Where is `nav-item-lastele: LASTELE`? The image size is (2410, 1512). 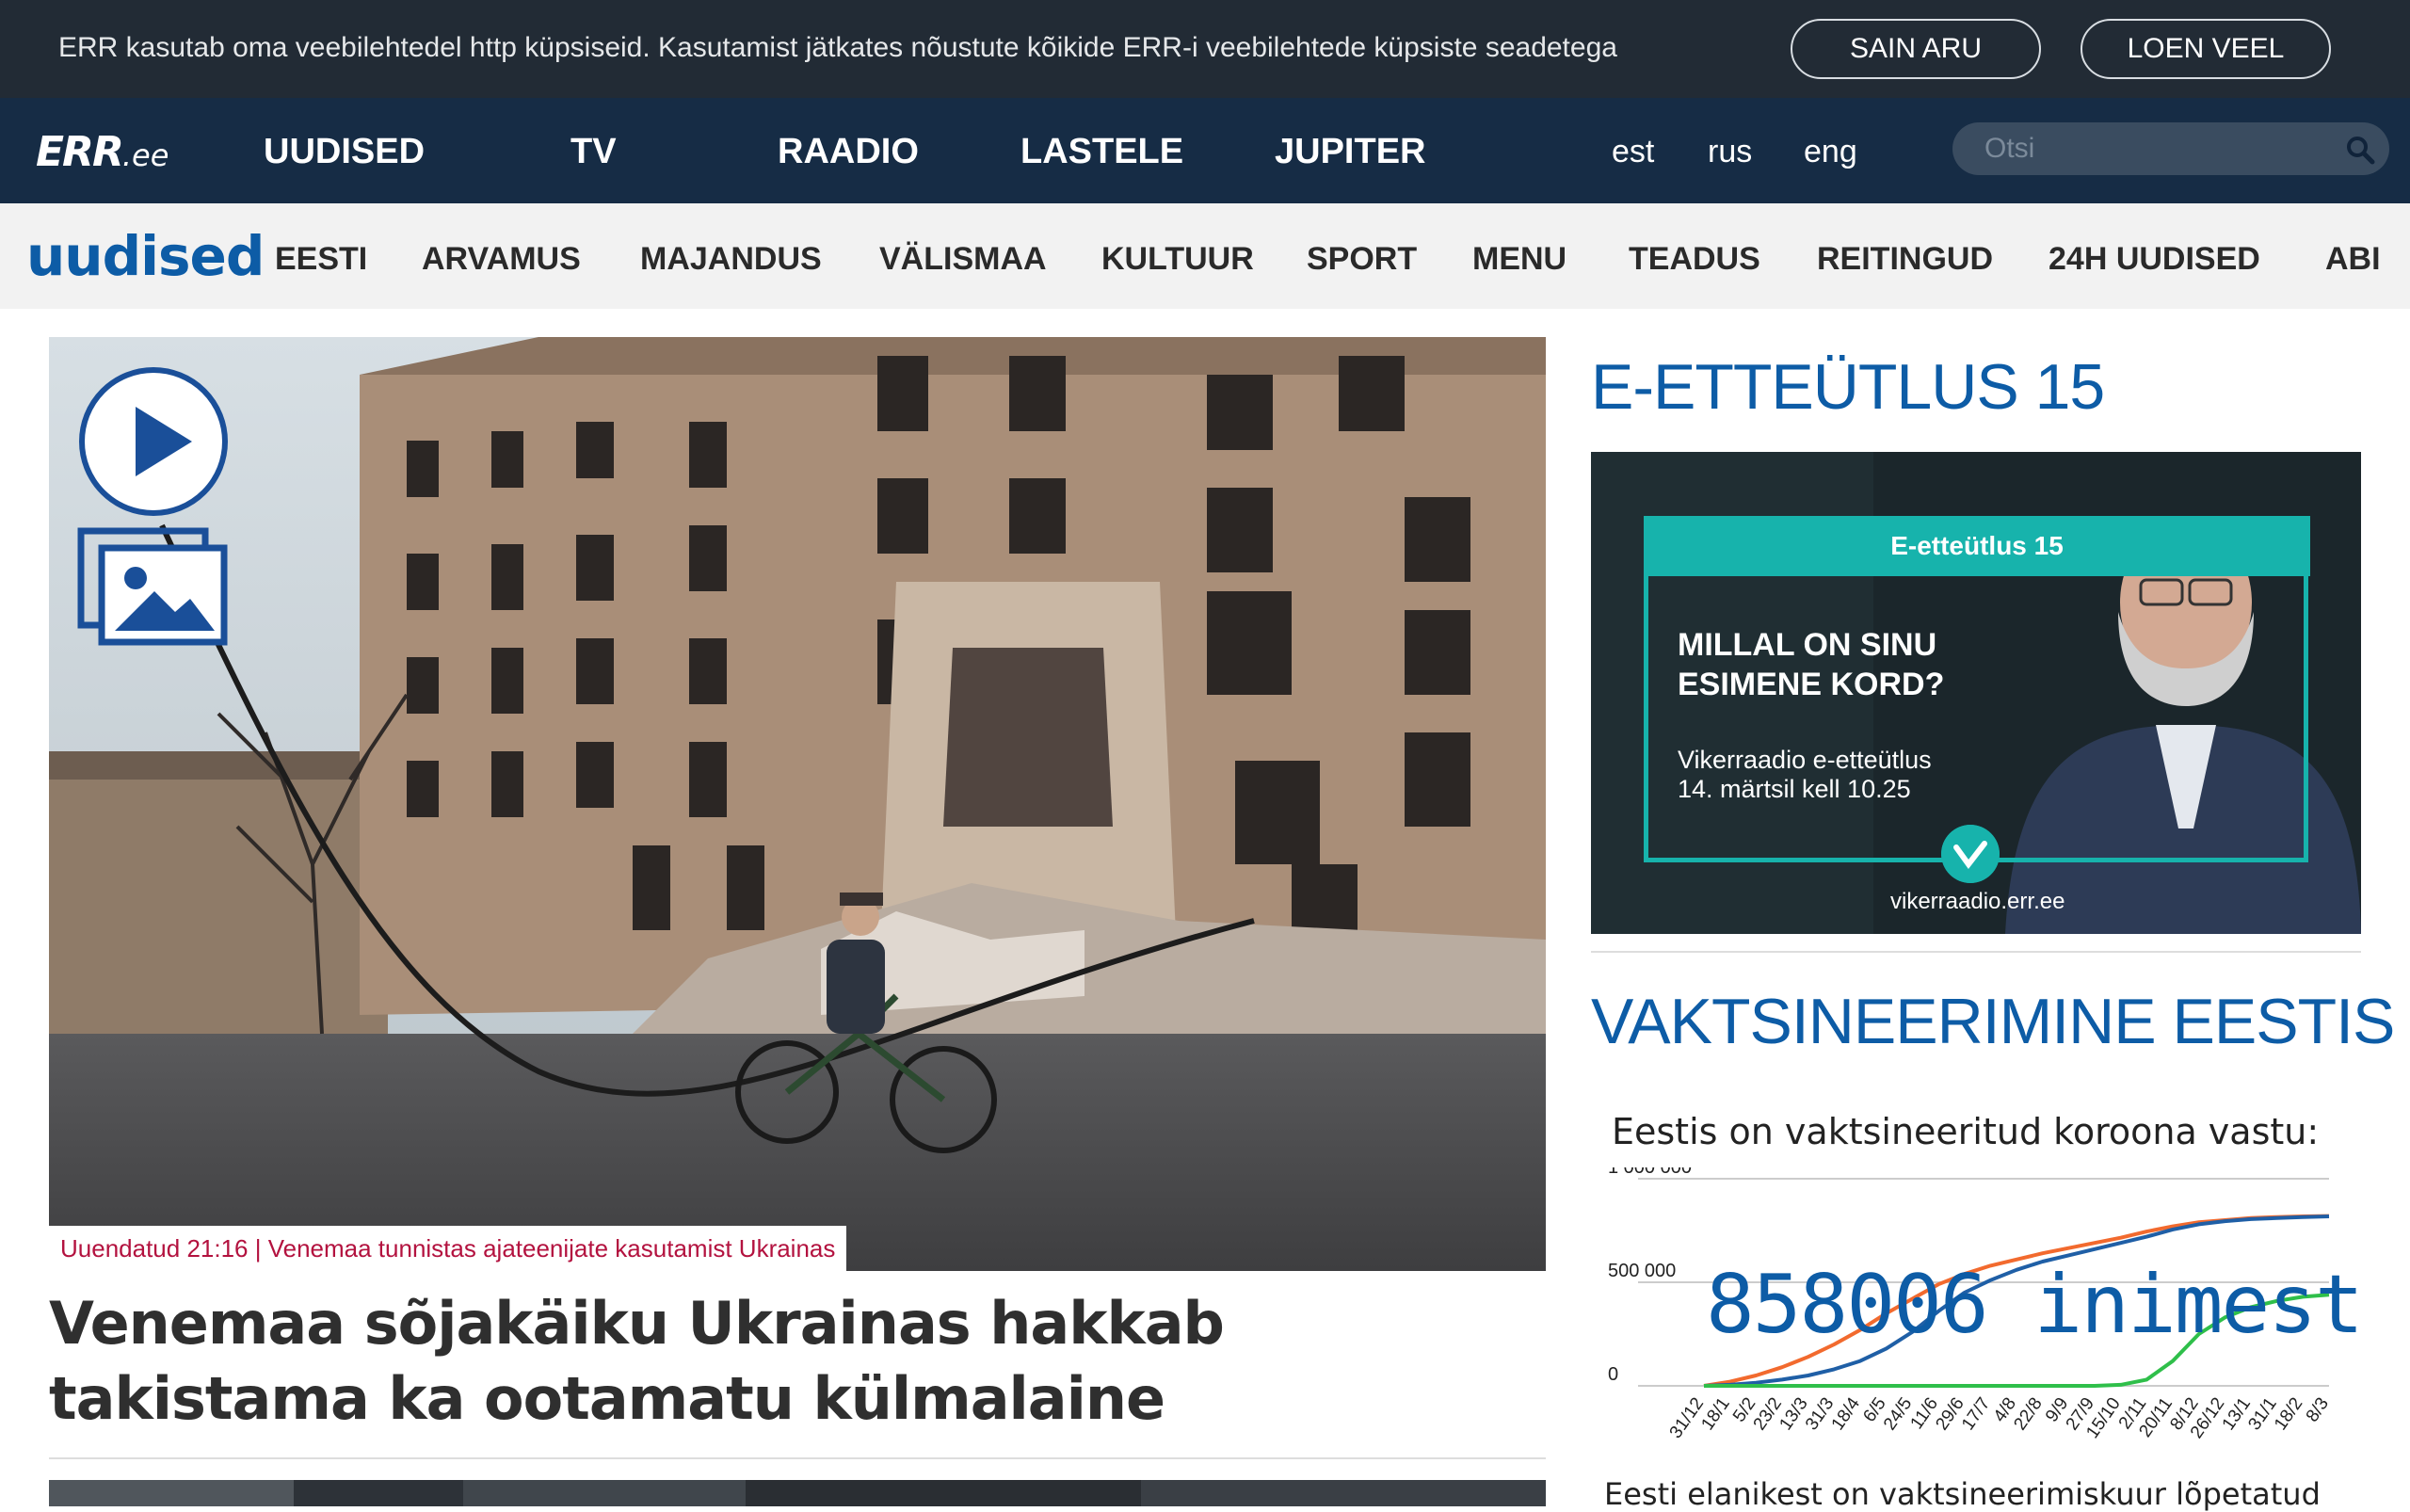 nav-item-lastele: LASTELE is located at coordinates (1101, 152).